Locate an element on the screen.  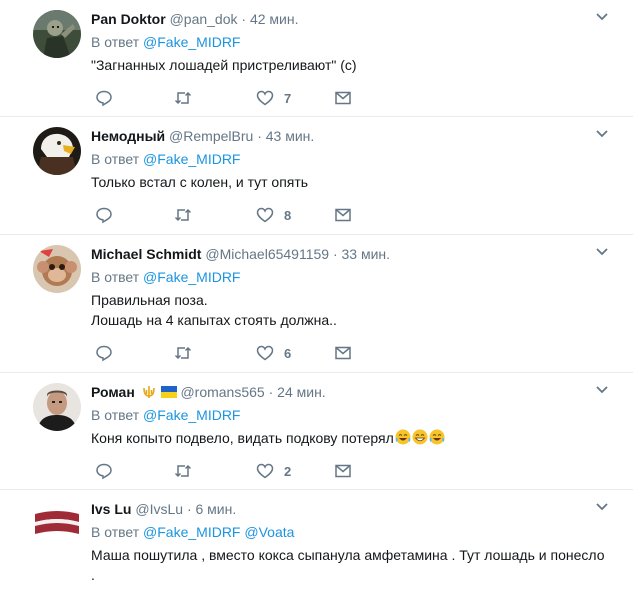
tweet-actions: 8 is located at coordinates (226, 215).